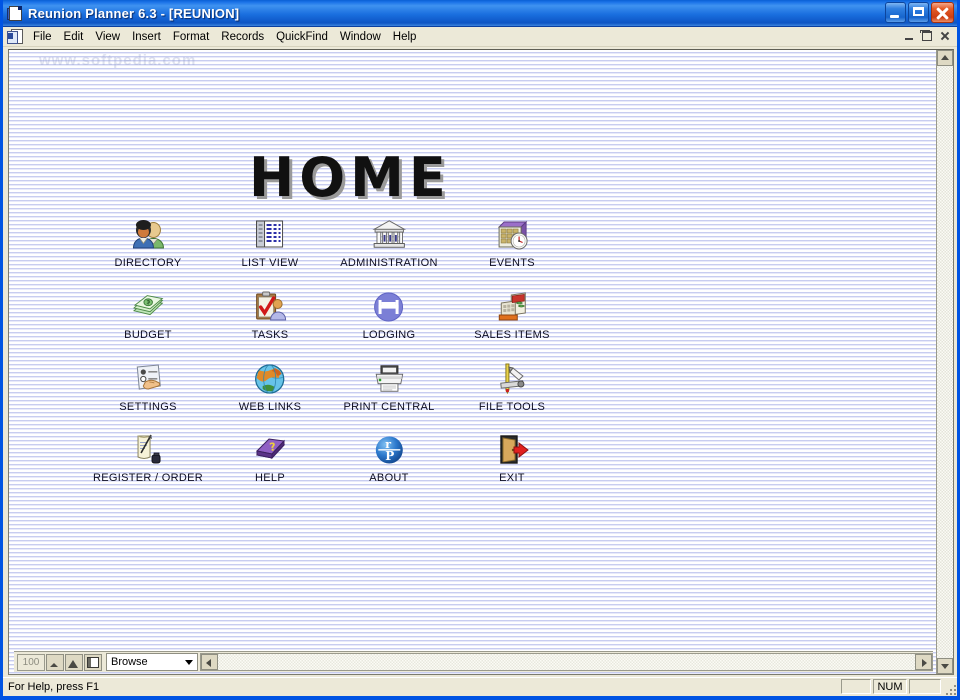  I want to click on svg-text: P, so click(389, 456).